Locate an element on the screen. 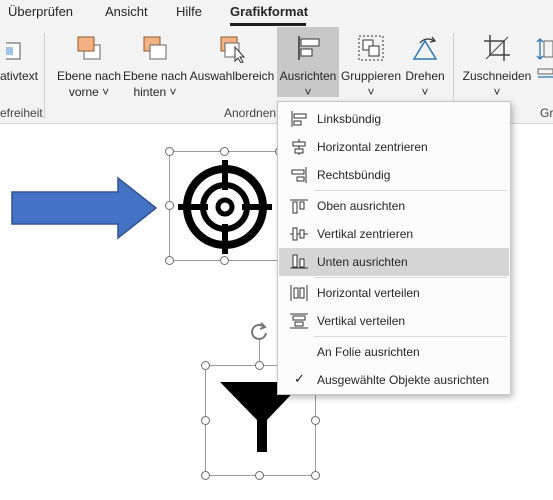 The height and width of the screenshot is (500, 553). group-button: Gruppieren ˅ is located at coordinates (371, 67).